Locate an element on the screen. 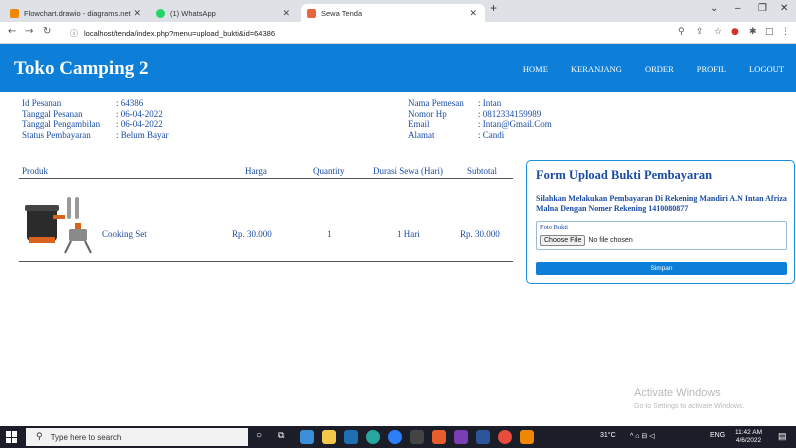  info-row: Tanggal Pengambilan : 06-04-2022 is located at coordinates (95, 124).